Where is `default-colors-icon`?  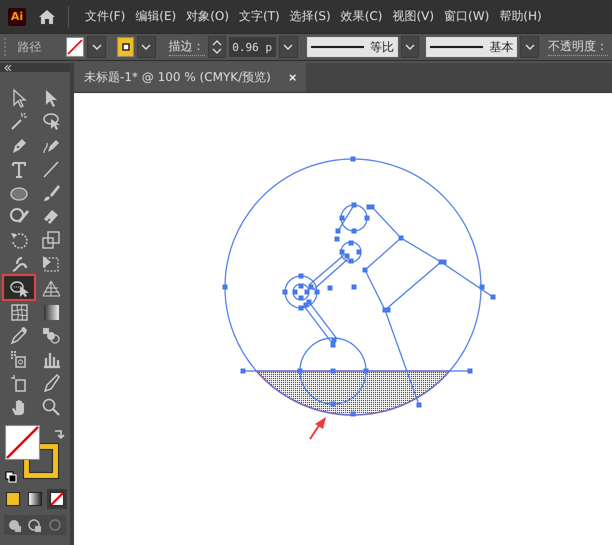 default-colors-icon is located at coordinates (11, 477).